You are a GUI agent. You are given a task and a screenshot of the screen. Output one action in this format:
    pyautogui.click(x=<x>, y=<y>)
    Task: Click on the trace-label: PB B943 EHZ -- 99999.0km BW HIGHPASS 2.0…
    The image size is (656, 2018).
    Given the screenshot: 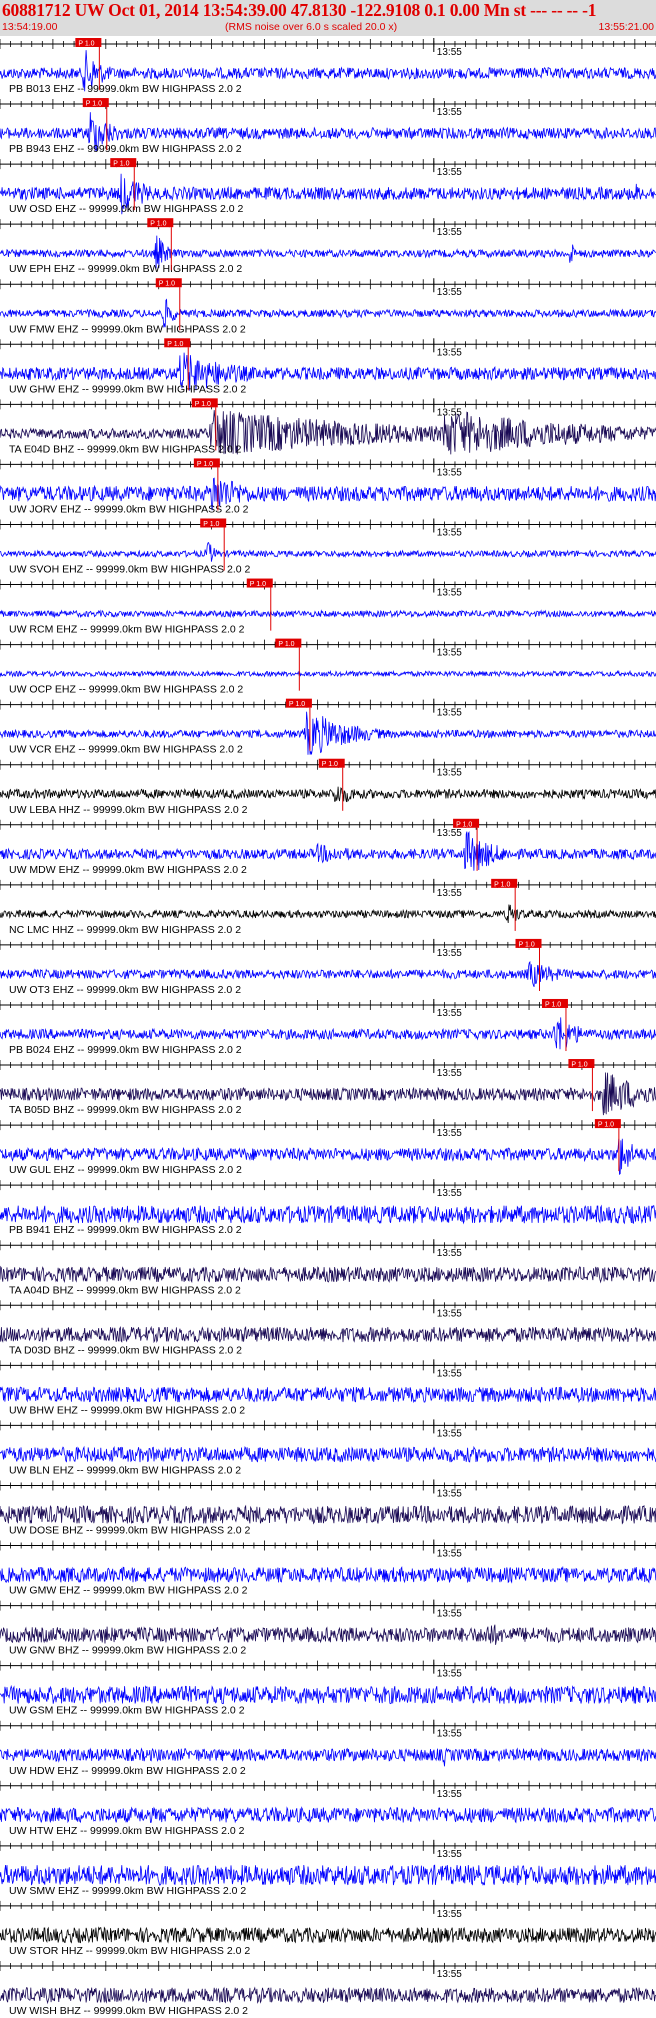 What is the action you would take?
    pyautogui.click(x=125, y=149)
    